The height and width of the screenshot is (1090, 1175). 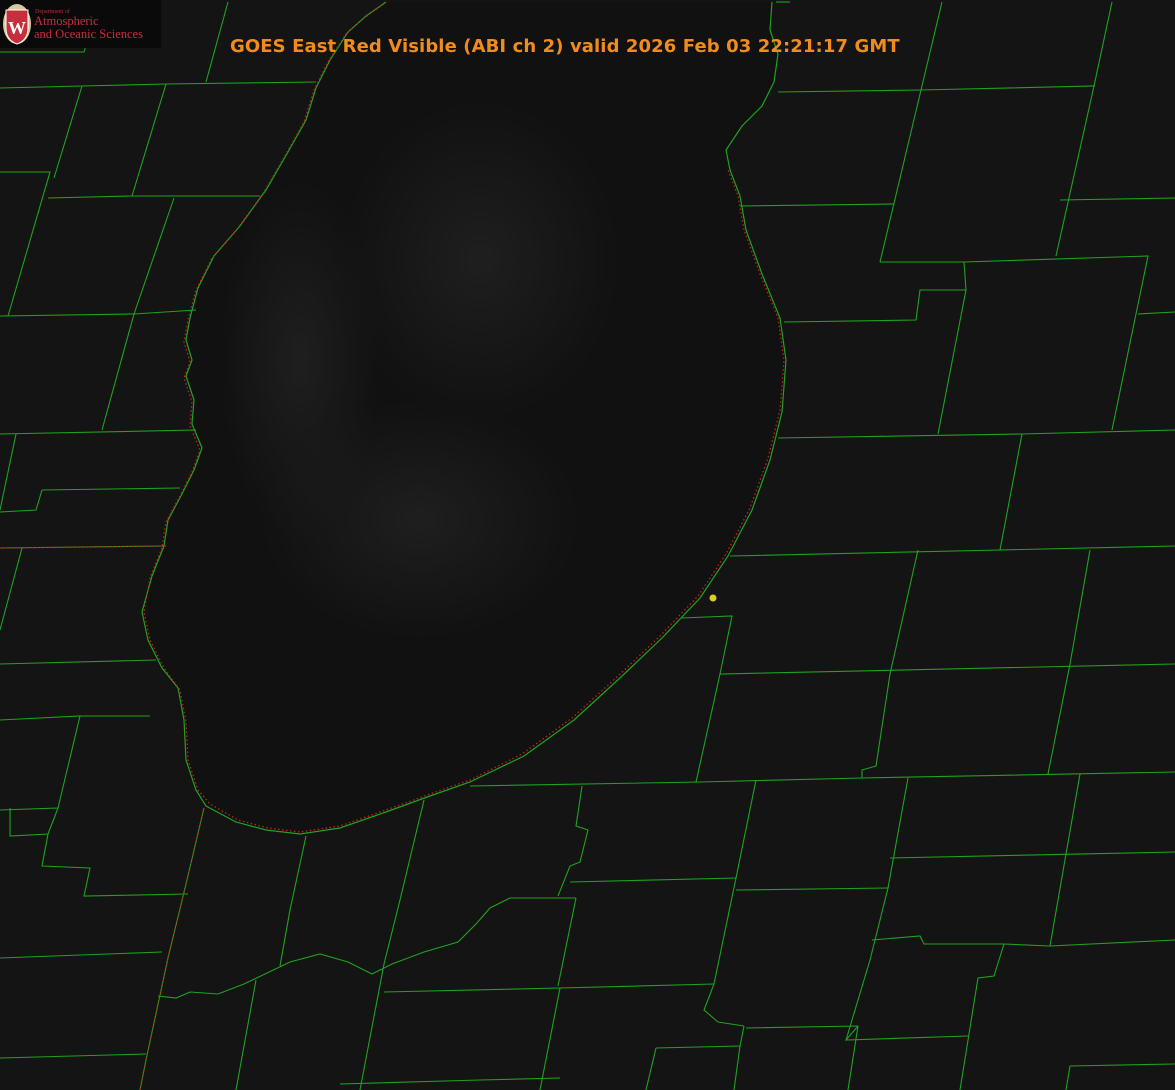 I want to click on station-marker, so click(x=713, y=598).